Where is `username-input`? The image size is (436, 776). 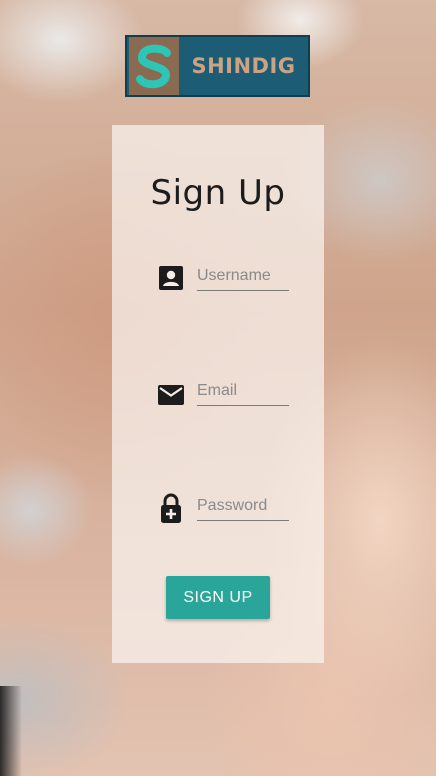
username-input is located at coordinates (243, 276).